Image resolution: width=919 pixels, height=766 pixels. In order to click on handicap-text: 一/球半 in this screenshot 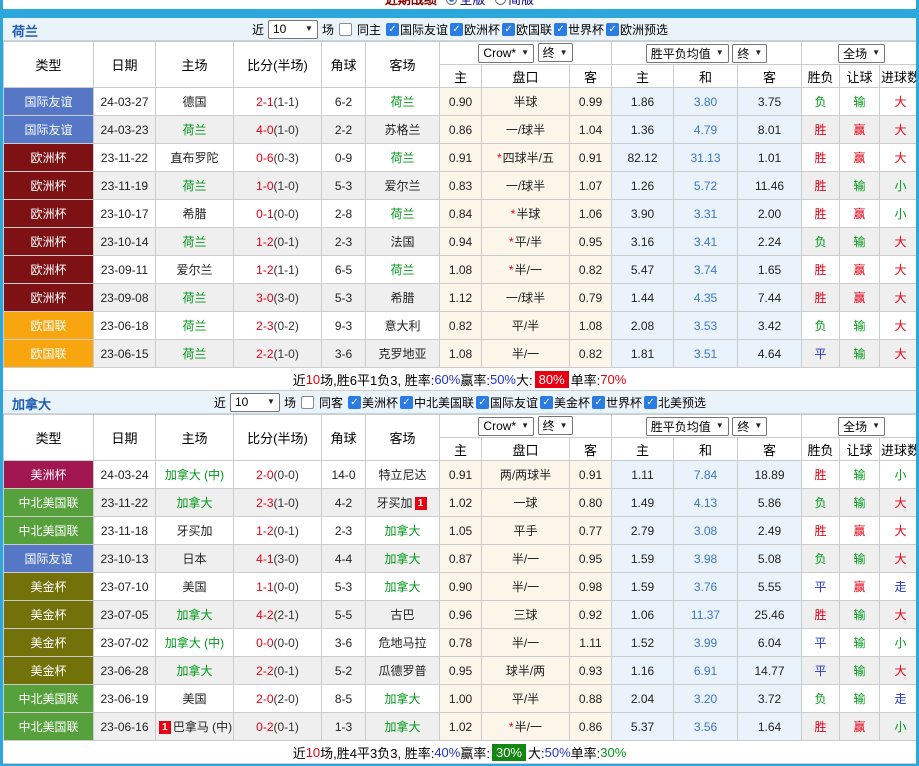, I will do `click(525, 298)`.